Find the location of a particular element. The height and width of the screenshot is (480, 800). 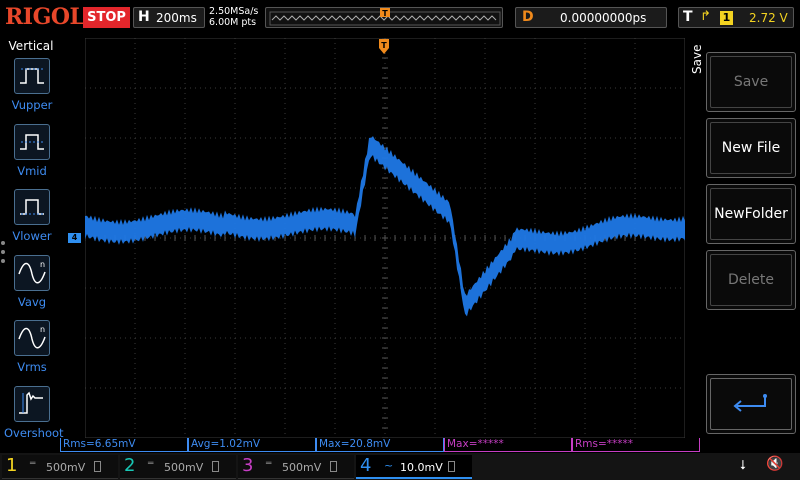

brand-logo: RIGOL is located at coordinates (45, 17).